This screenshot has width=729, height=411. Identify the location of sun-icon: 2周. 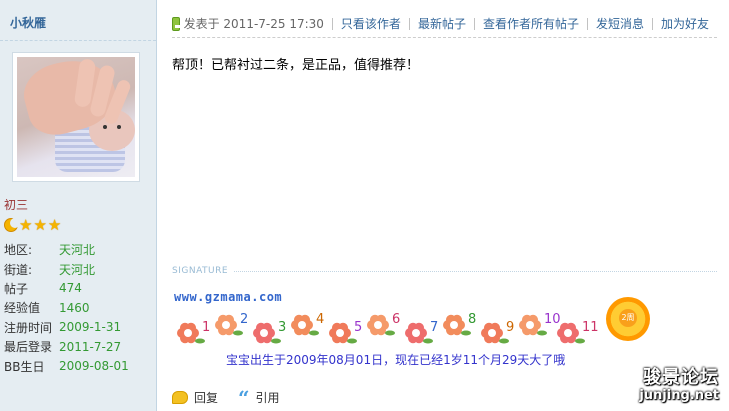
(628, 319).